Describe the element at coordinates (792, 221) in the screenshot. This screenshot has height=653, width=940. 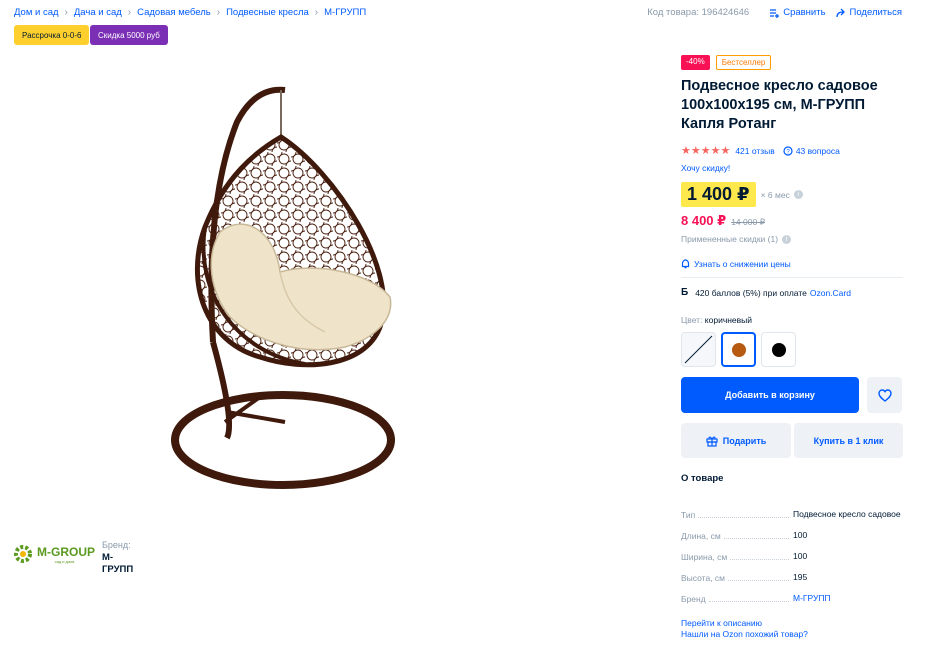
I see `sale-price-row: 8 400 ₽ 14 000 ₽` at that location.